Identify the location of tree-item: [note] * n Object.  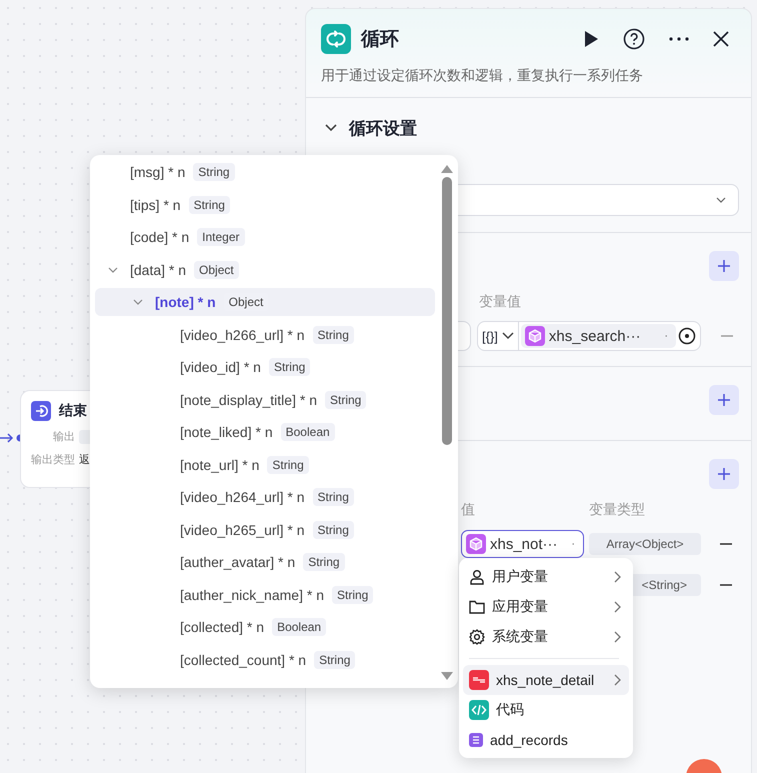
(265, 302).